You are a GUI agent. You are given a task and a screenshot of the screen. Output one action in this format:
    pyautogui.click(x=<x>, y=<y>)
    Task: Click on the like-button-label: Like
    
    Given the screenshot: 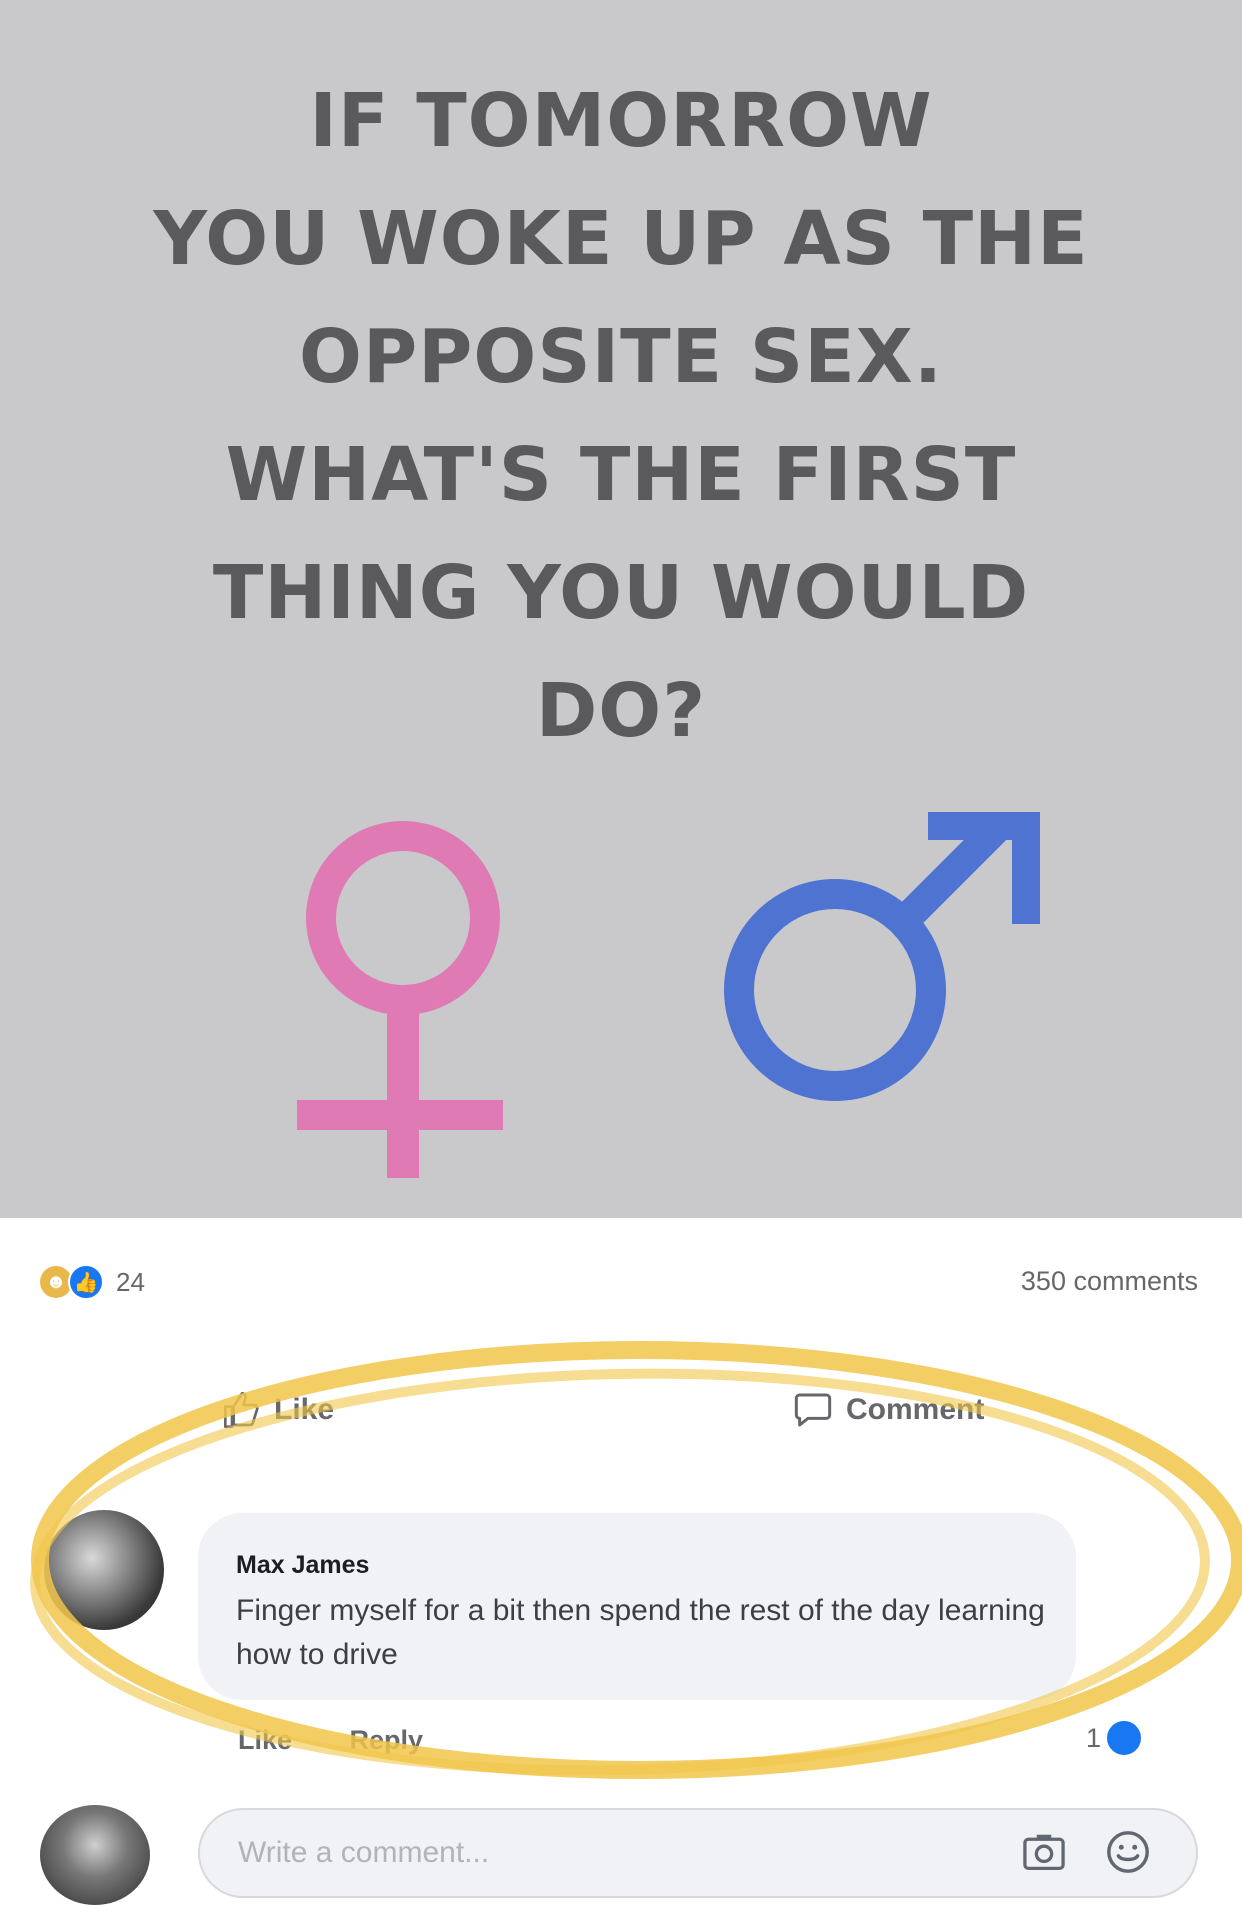 What is the action you would take?
    pyautogui.click(x=304, y=1409)
    